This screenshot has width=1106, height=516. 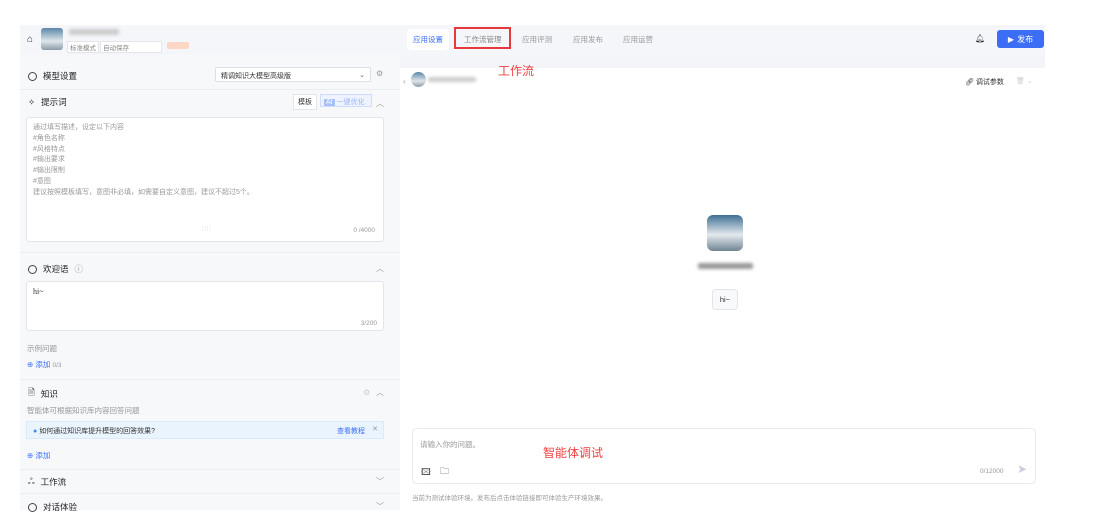 I want to click on example-questions-label: 示例问题, so click(x=42, y=348).